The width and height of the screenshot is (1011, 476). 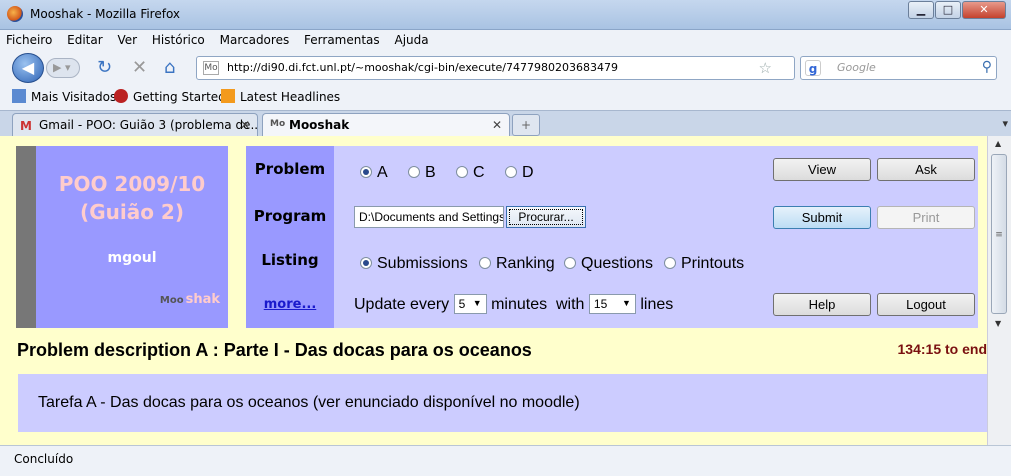 What do you see at coordinates (411, 38) in the screenshot?
I see `menu-ajuda: Ajuda` at bounding box center [411, 38].